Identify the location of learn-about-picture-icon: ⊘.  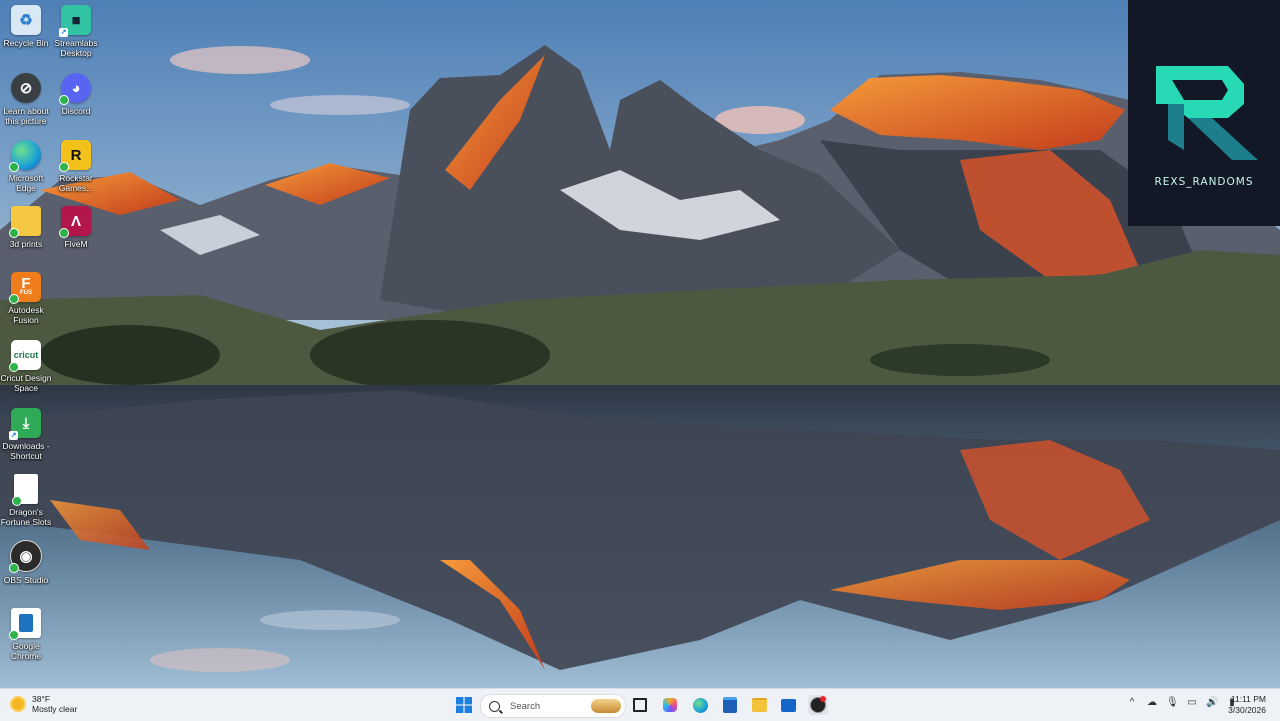
(26, 88).